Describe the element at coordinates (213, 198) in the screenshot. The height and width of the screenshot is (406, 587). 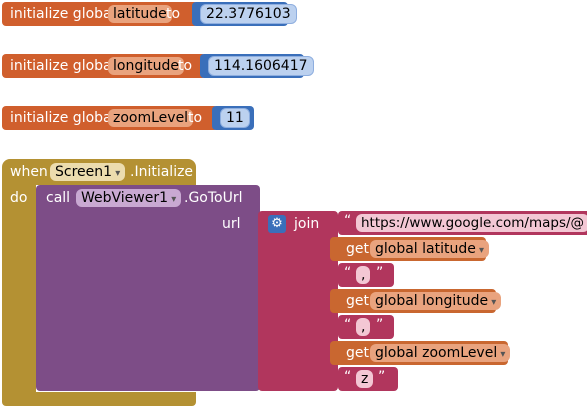
I see `method-label: .GoToUrl` at that location.